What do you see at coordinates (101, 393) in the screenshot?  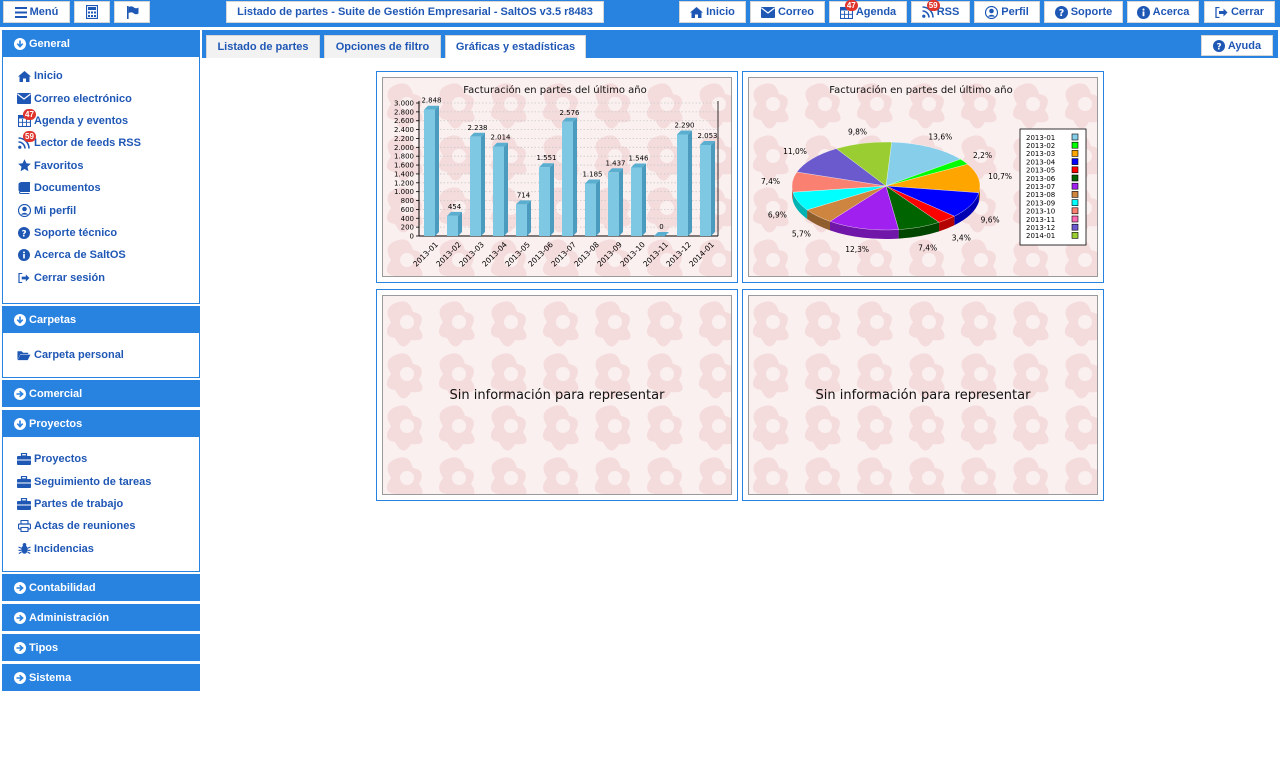 I see `sidebar-section-comercial: Comercial` at bounding box center [101, 393].